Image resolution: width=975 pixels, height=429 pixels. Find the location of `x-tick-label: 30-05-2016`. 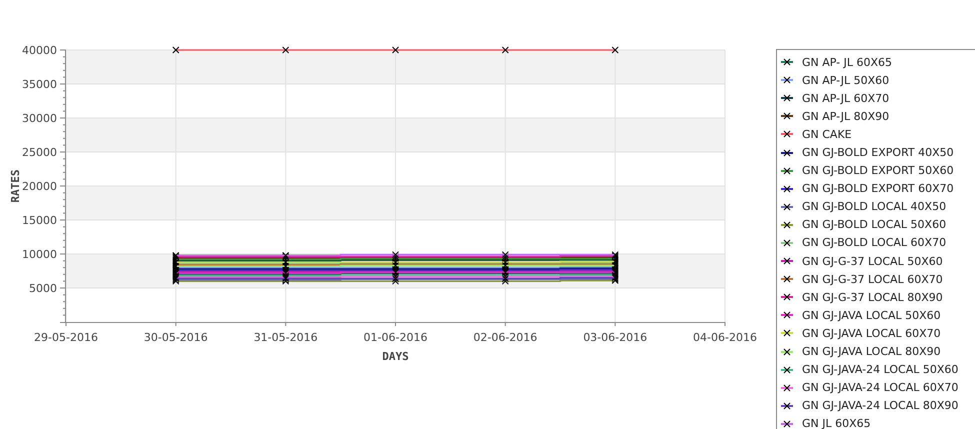

x-tick-label: 30-05-2016 is located at coordinates (176, 337).